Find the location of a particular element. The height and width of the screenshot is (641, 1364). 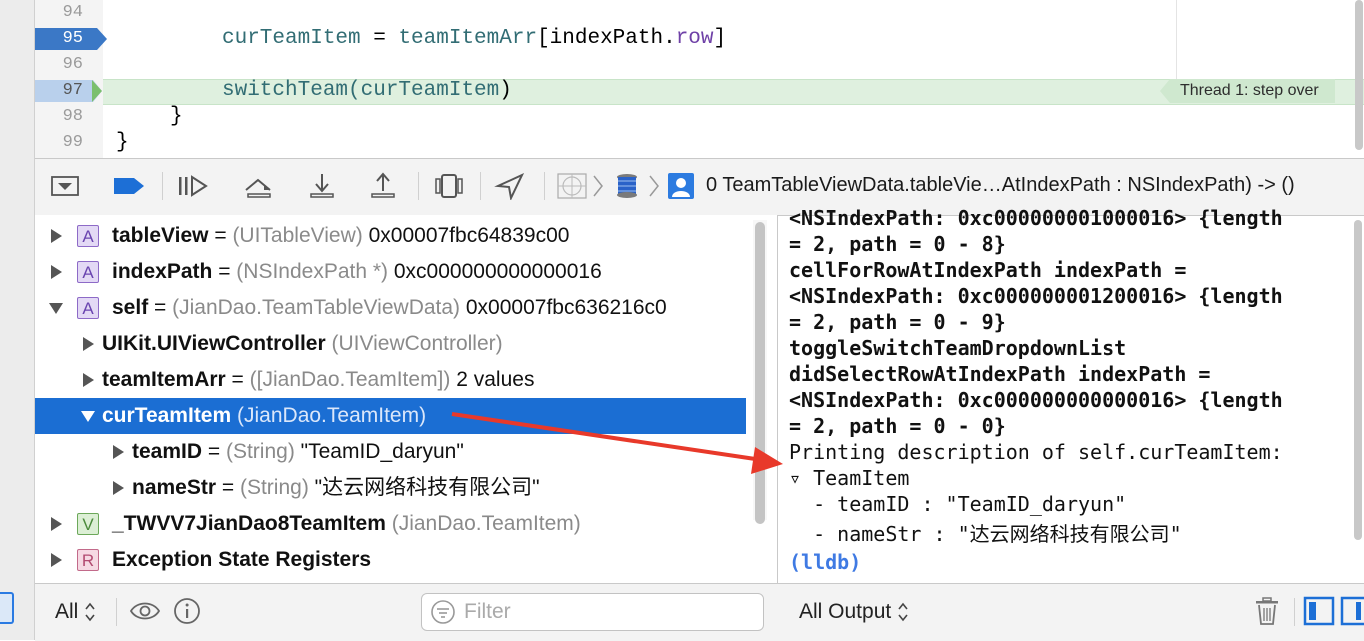

variable-name: indexPath is located at coordinates (162, 271).